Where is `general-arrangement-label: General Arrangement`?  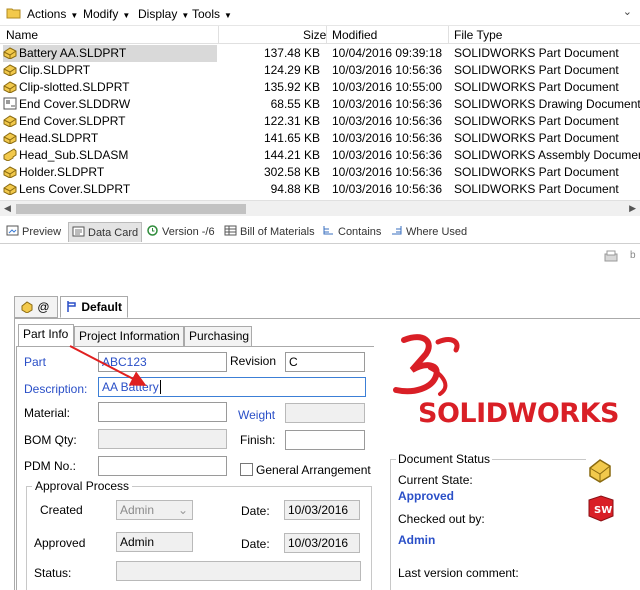
general-arrangement-label: General Arrangement is located at coordinates (313, 470).